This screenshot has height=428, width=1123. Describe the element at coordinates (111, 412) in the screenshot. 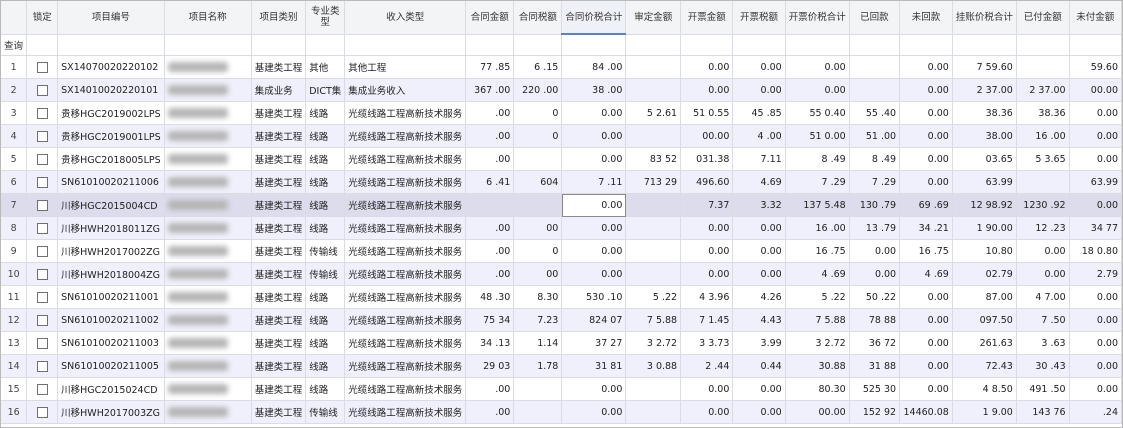

I see `cell-project-code: 川移HWH2017003ZG` at that location.